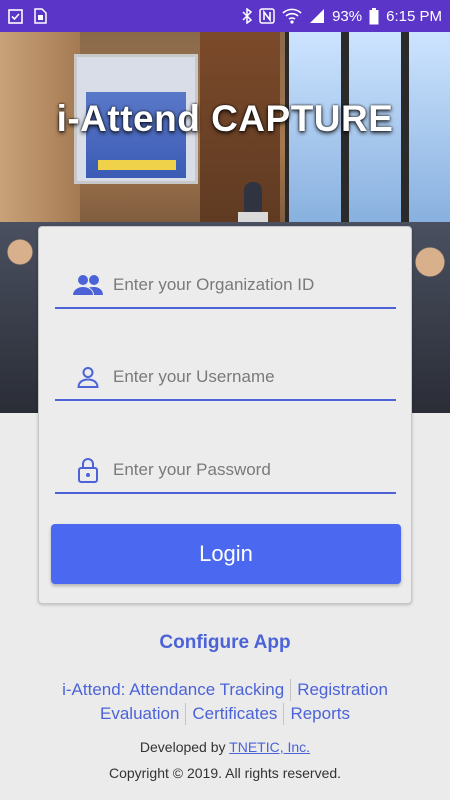 This screenshot has width=450, height=800. Describe the element at coordinates (317, 16) in the screenshot. I see `signal-icon` at that location.